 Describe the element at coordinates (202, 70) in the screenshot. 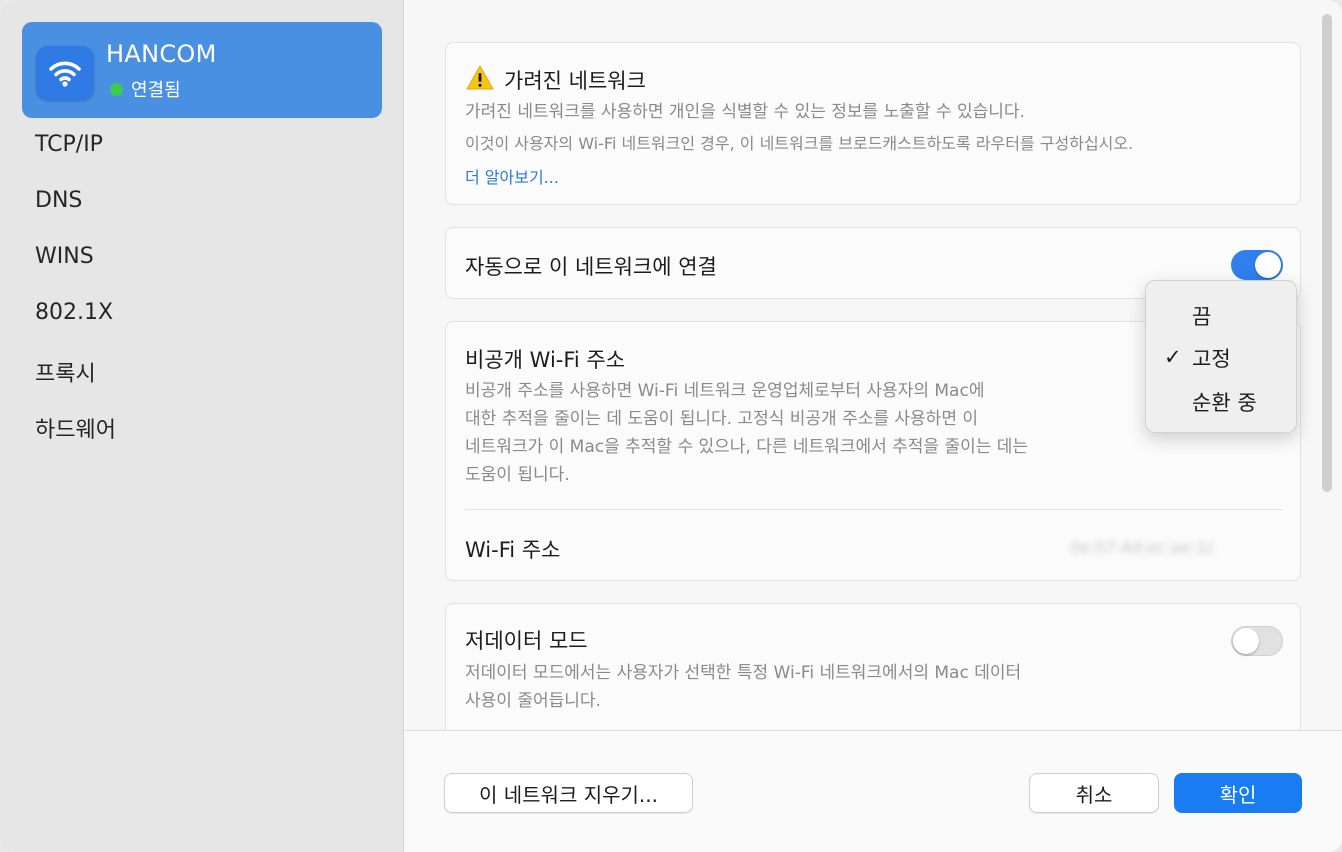

I see `sidebar-item-hancom: HANCOM 연결됨` at that location.